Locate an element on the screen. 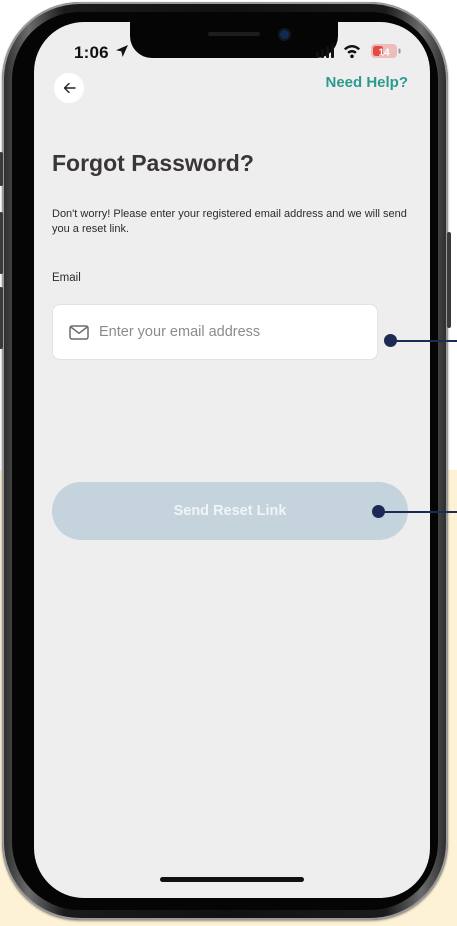  home-indicator is located at coordinates (232, 879).